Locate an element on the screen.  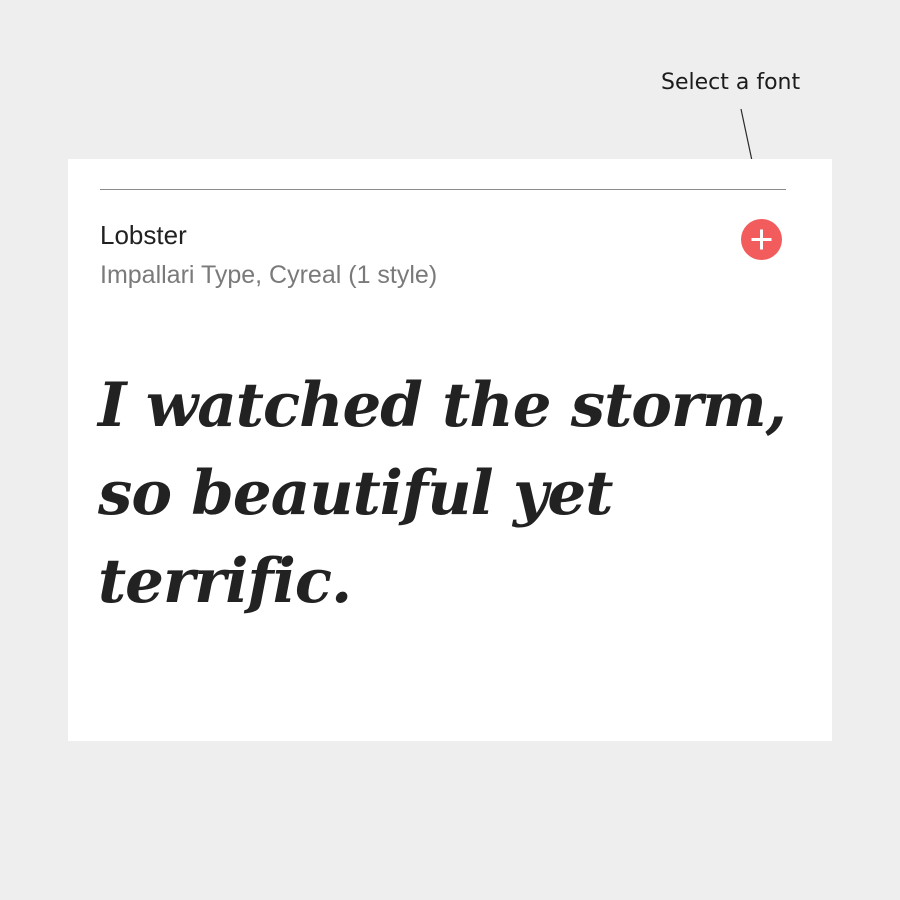
card-divider is located at coordinates (443, 189).